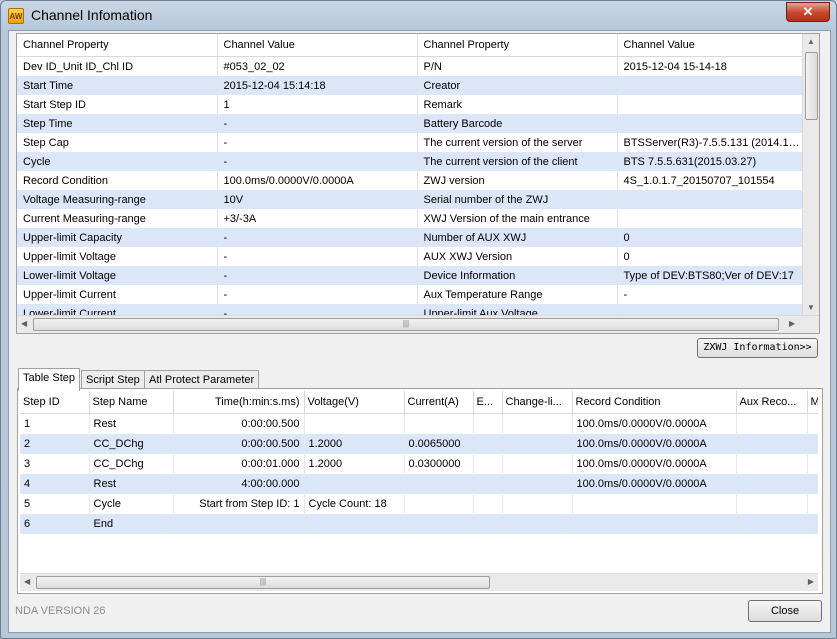 The height and width of the screenshot is (639, 837). I want to click on step-cell: Rest, so click(131, 484).